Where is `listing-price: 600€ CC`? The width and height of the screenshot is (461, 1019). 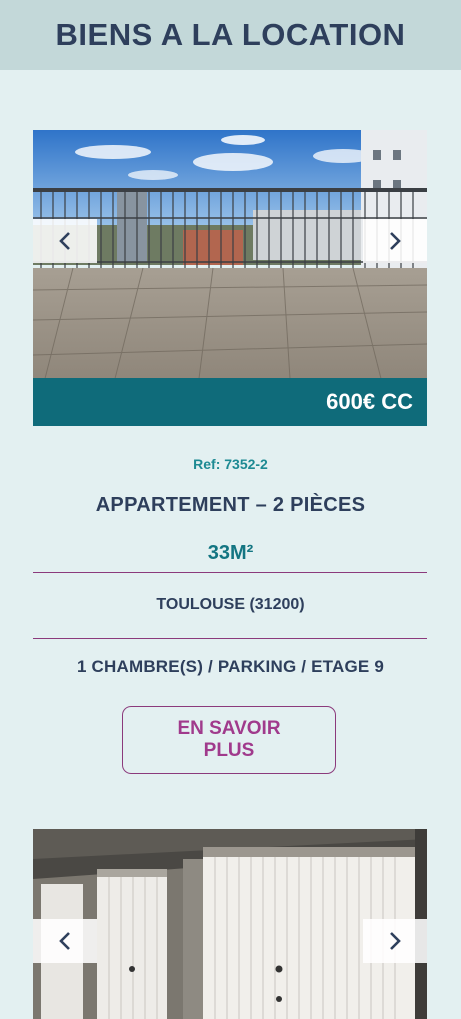
listing-price: 600€ CC is located at coordinates (369, 401).